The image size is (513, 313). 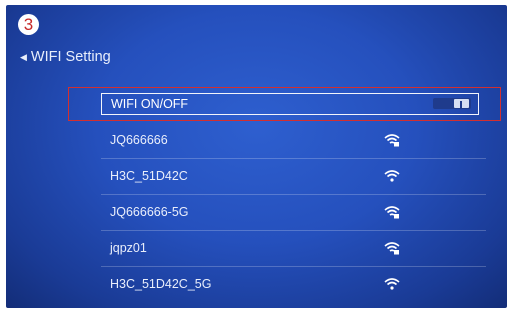 I want to click on toggle-knob, so click(x=461, y=103).